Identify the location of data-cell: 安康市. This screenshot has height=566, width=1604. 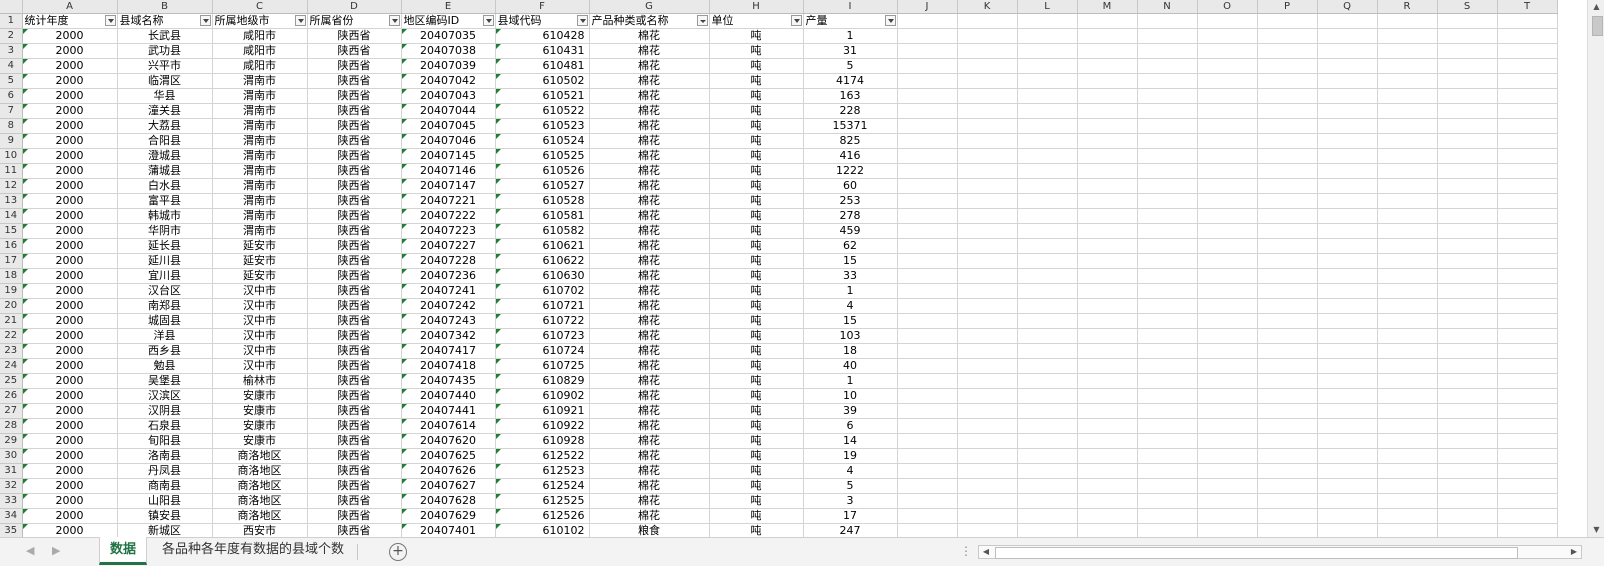
(260, 441).